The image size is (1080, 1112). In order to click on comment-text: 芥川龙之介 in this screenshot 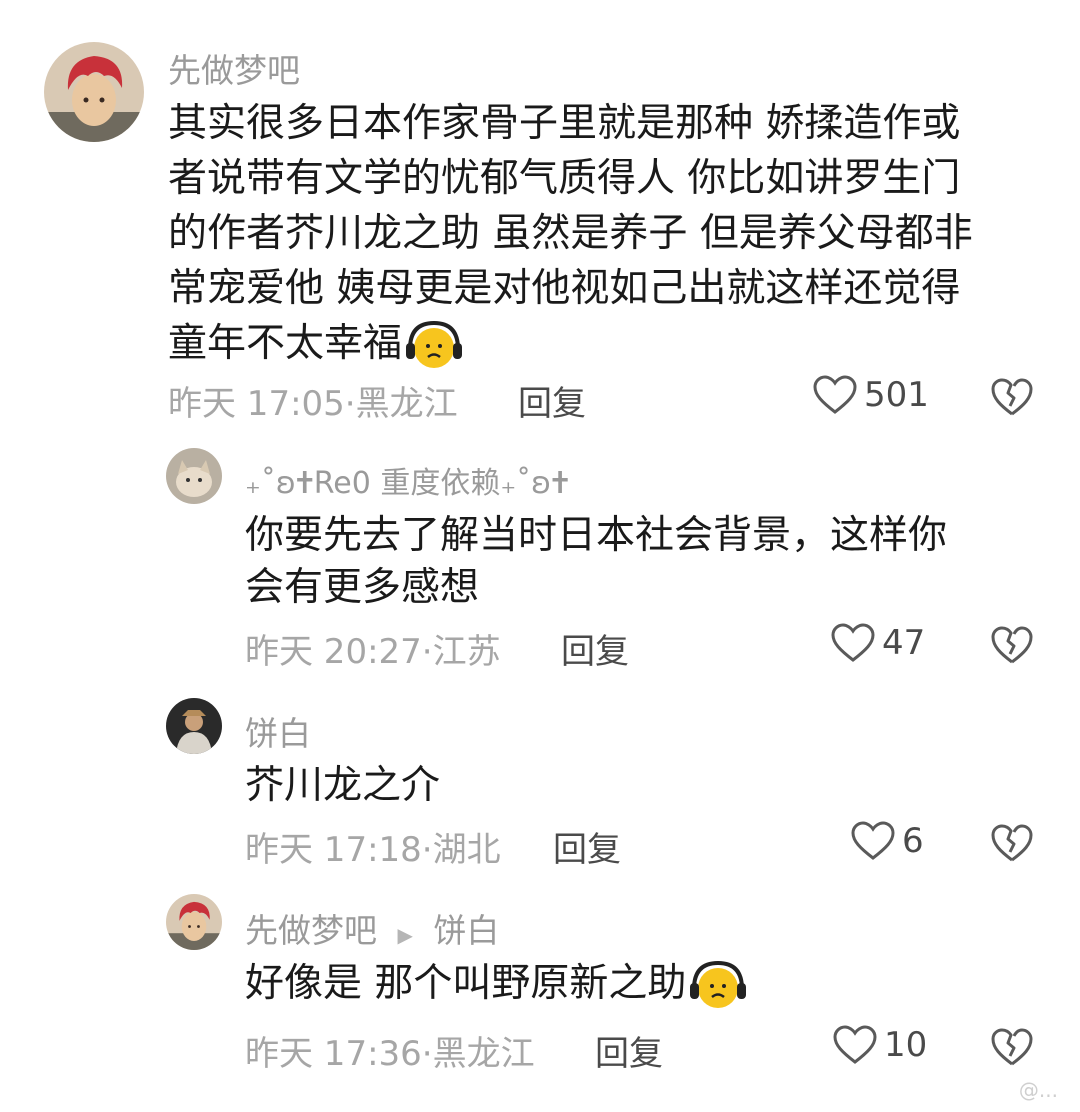, I will do `click(342, 786)`.